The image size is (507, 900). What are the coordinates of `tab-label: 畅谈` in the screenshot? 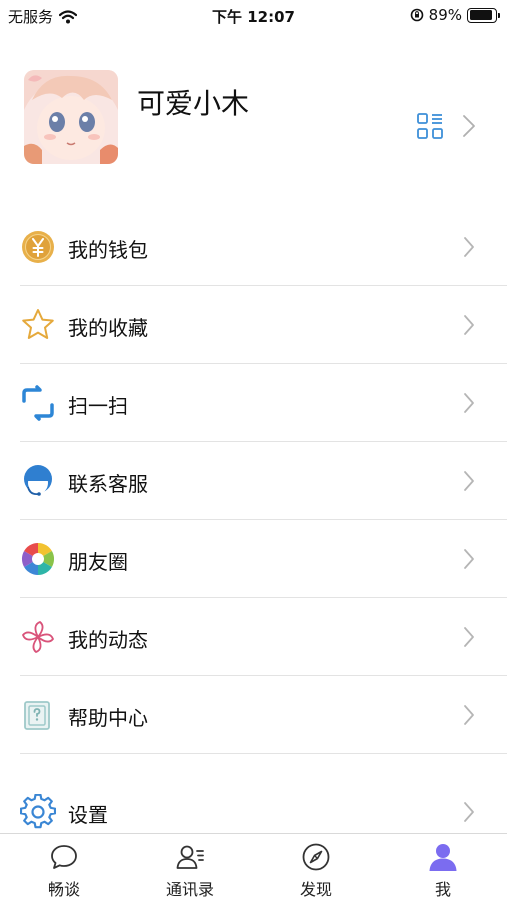 It's located at (63, 889).